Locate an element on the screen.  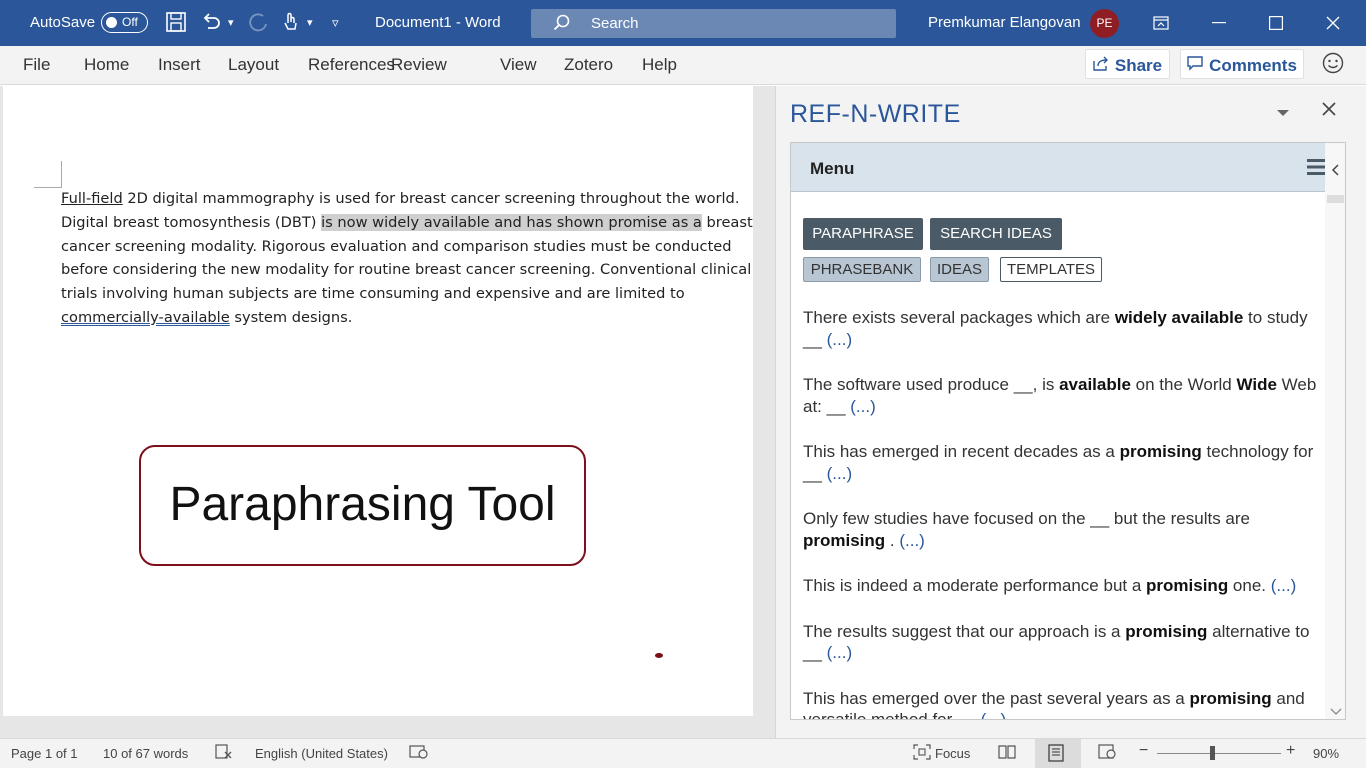
focus-icon is located at coordinates (922, 753).